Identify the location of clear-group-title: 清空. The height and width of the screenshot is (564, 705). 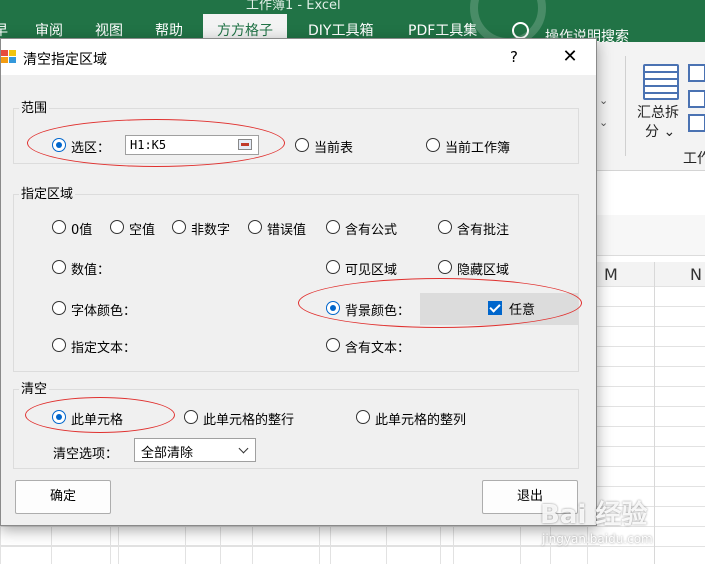
(34, 387).